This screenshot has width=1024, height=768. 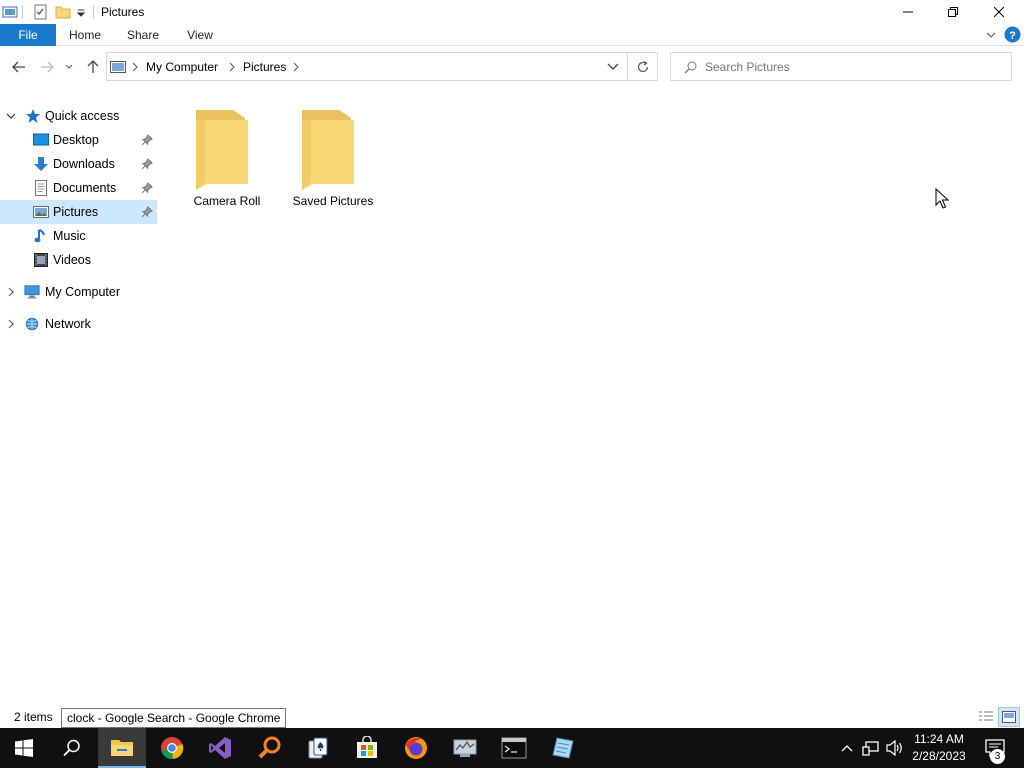 I want to click on refresh-icon, so click(x=643, y=67).